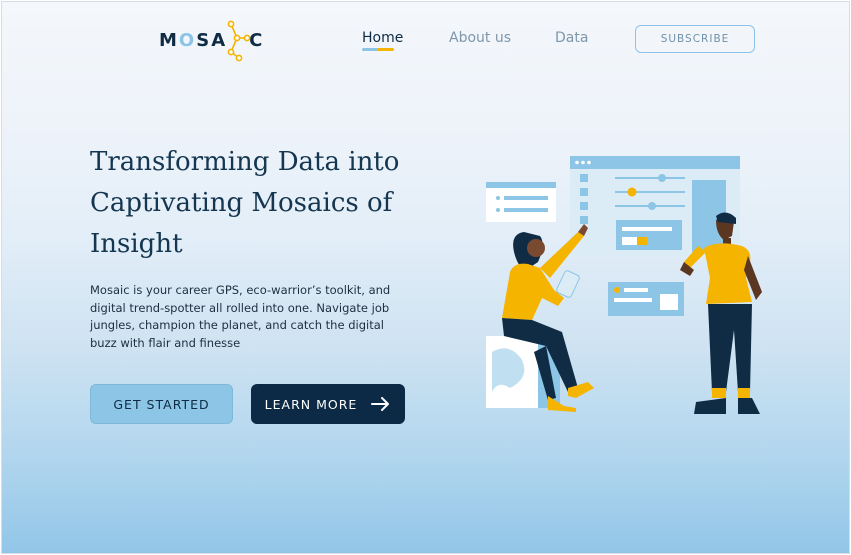  I want to click on nav-data-link: Data, so click(571, 38).